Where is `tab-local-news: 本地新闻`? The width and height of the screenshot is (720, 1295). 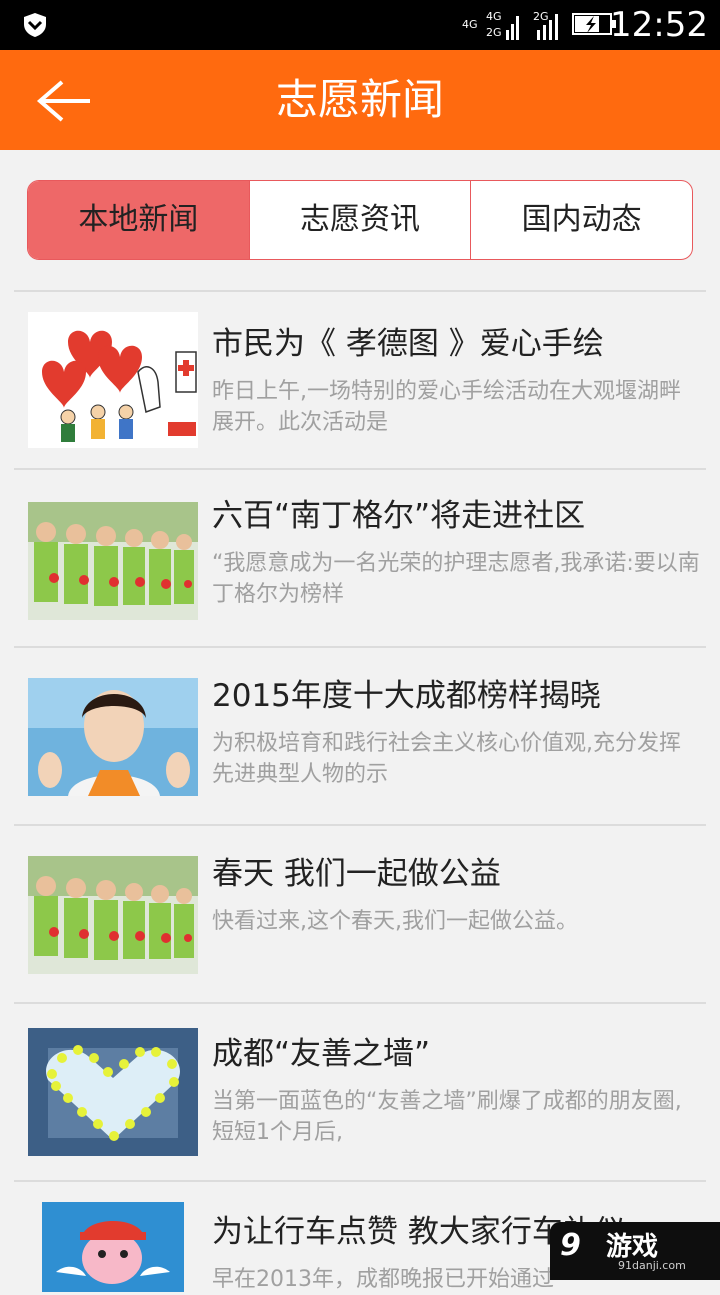 tab-local-news: 本地新闻 is located at coordinates (138, 220).